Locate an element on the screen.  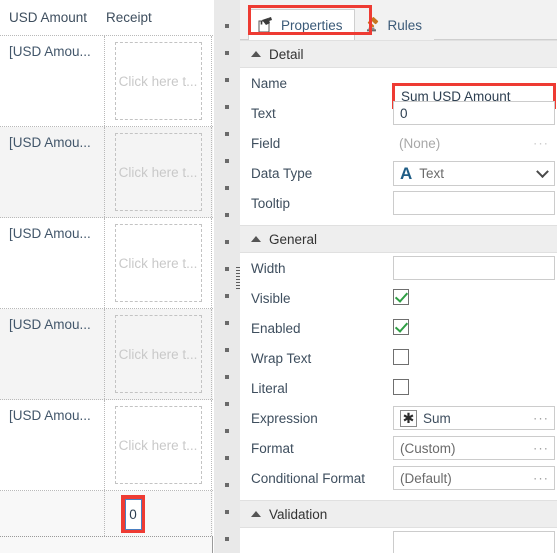
section-header-detail: Detail is located at coordinates (398, 54).